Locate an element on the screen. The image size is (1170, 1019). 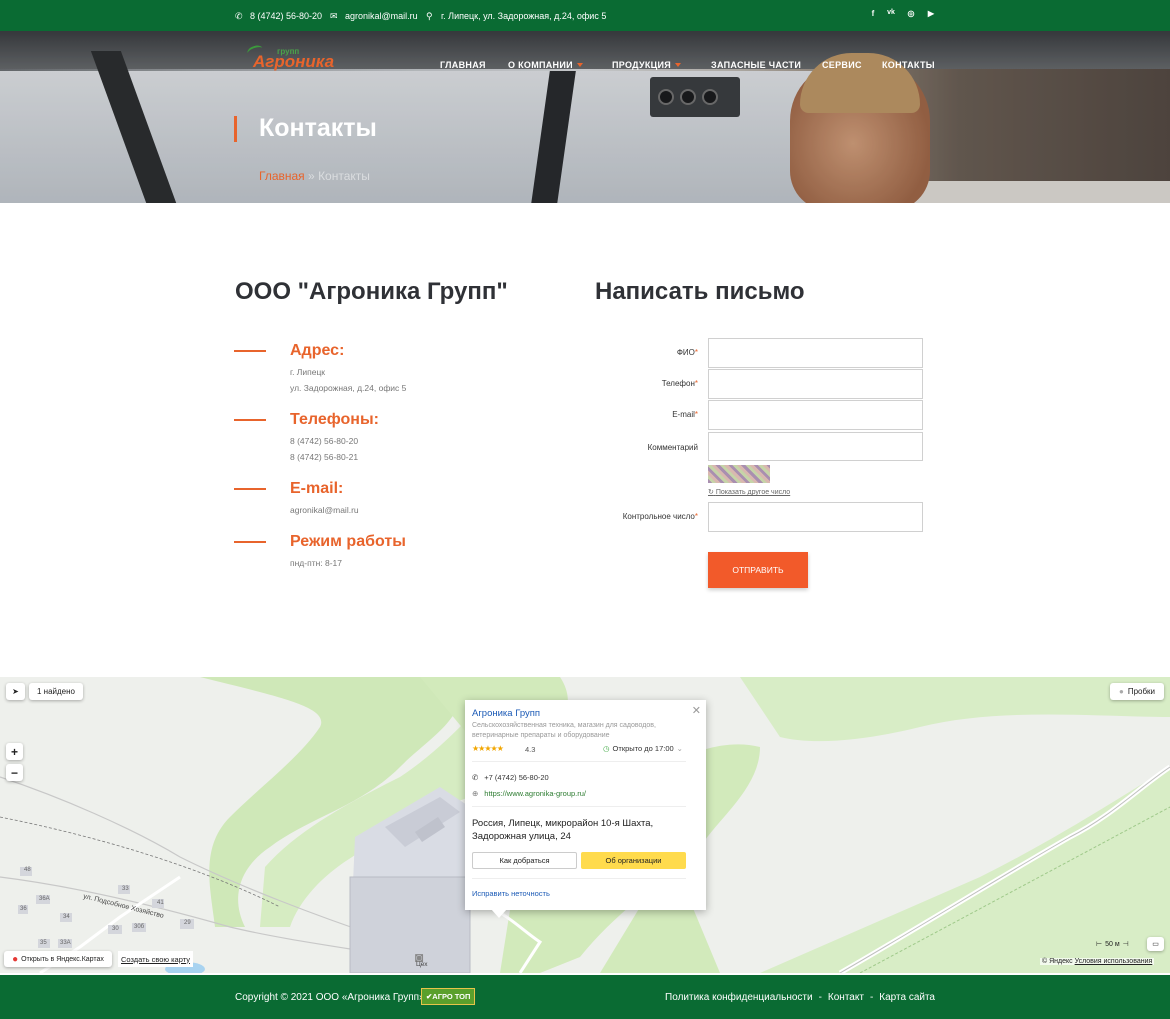
zoom-out-button: − is located at coordinates (14, 772).